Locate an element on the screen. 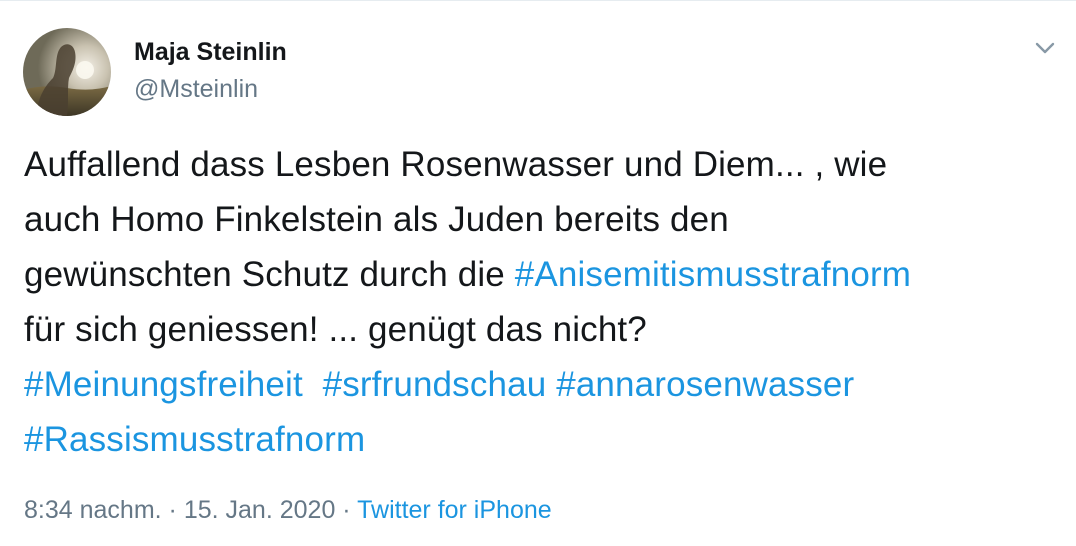  avatar is located at coordinates (67, 72).